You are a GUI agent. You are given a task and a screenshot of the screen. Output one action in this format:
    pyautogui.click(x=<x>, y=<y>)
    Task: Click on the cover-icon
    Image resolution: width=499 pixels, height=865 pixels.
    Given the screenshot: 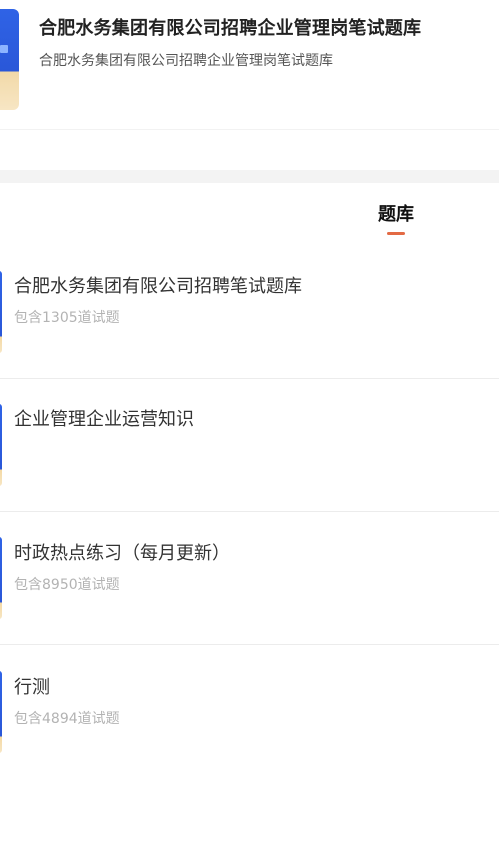 What is the action you would take?
    pyautogui.click(x=4, y=49)
    